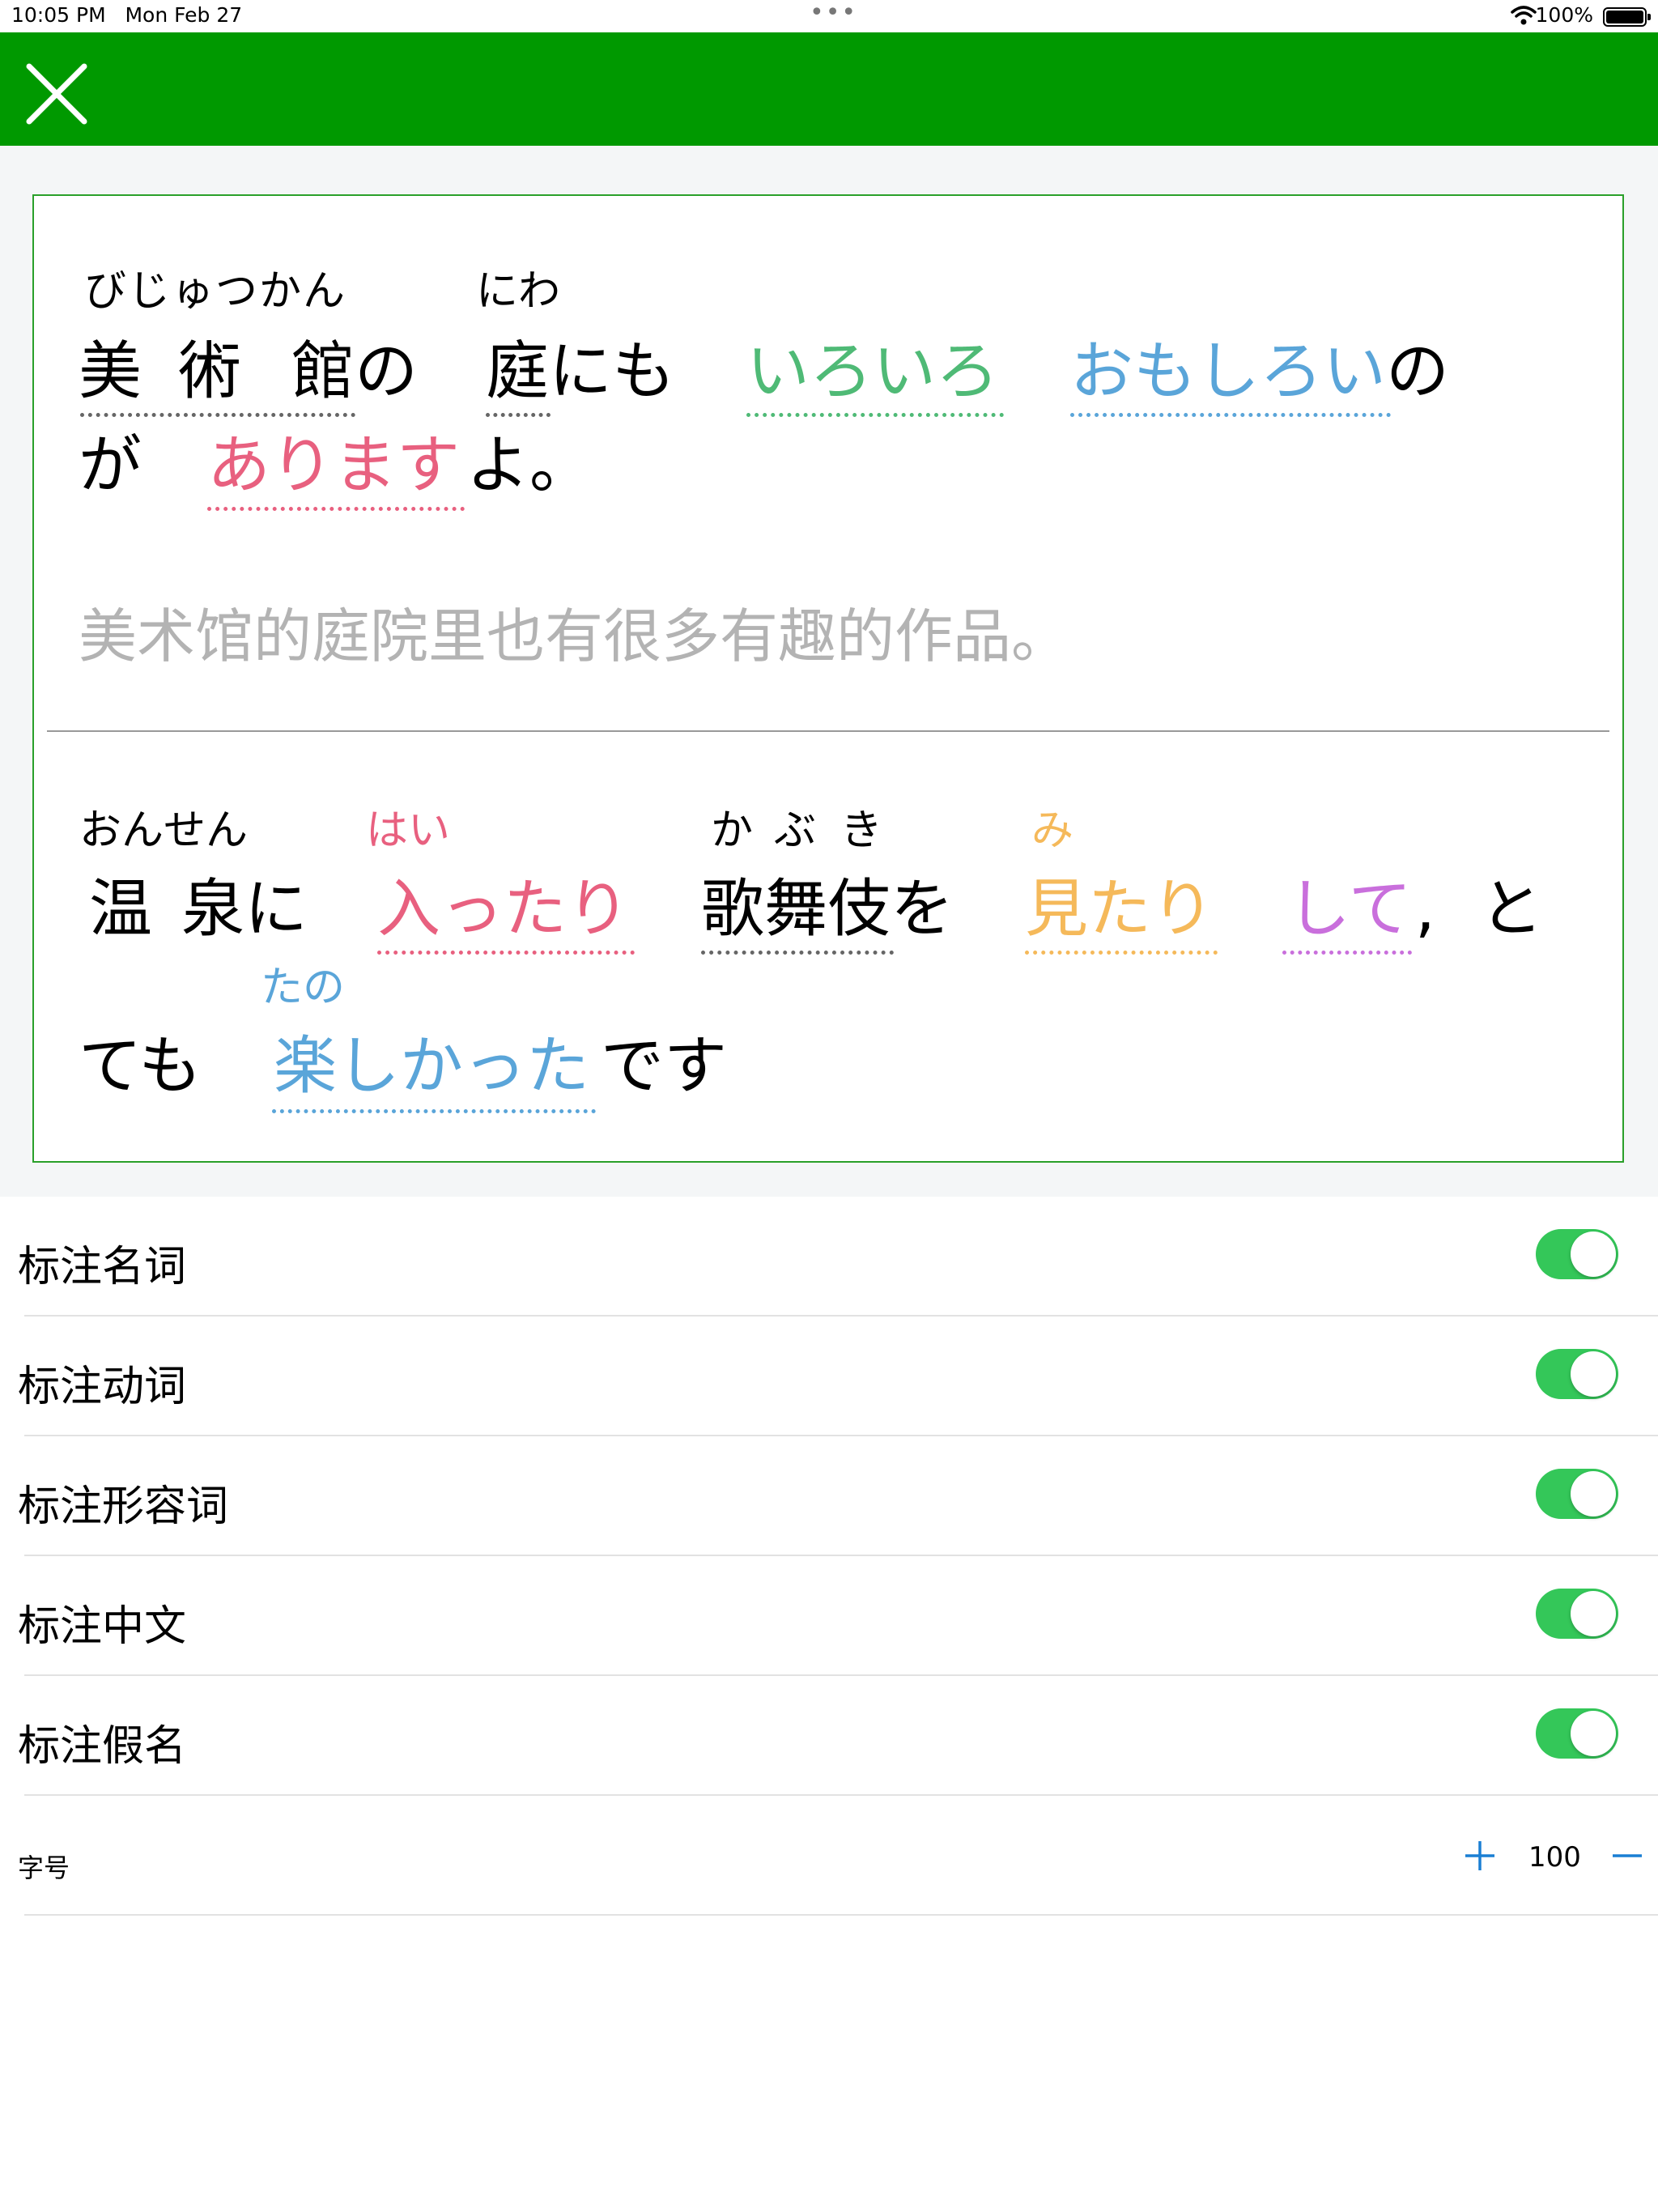  I want to click on furigana-ki: き, so click(861, 831).